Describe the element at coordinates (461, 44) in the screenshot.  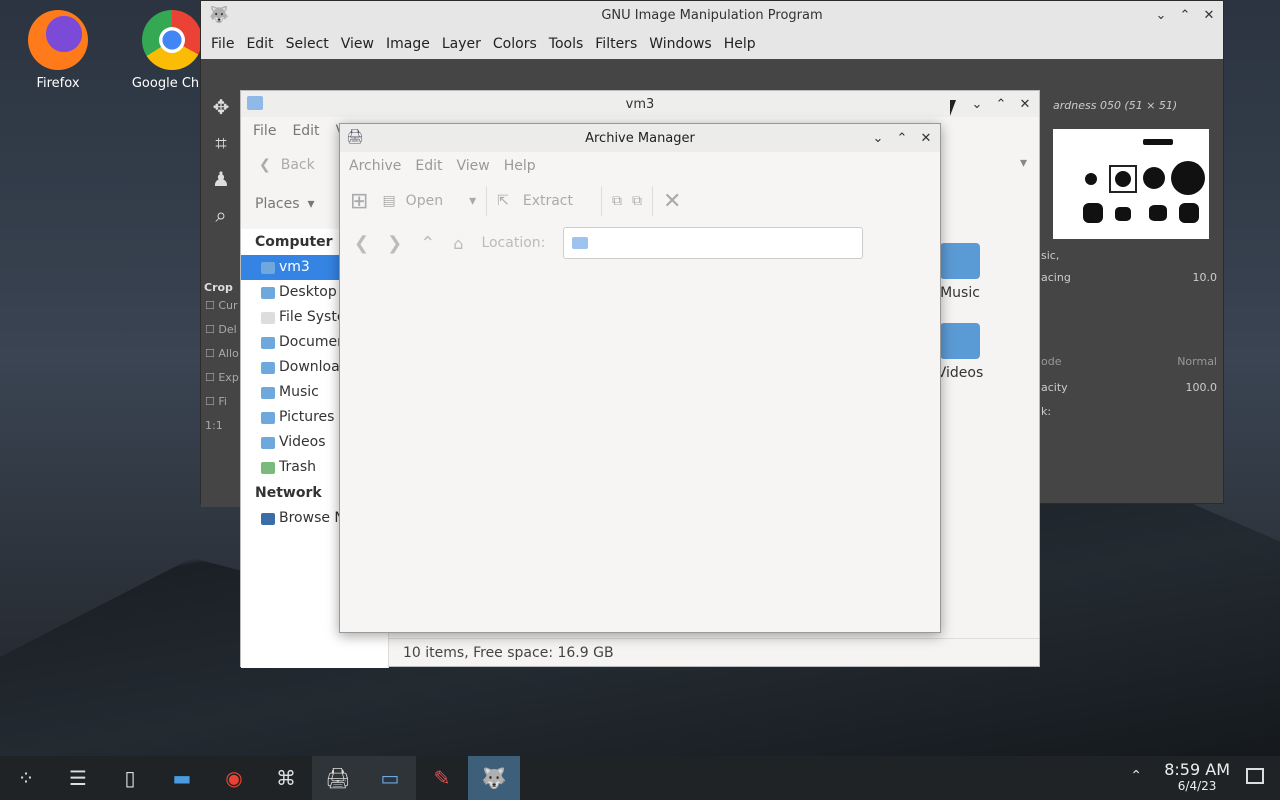
I see `menu-layer: Layer` at that location.